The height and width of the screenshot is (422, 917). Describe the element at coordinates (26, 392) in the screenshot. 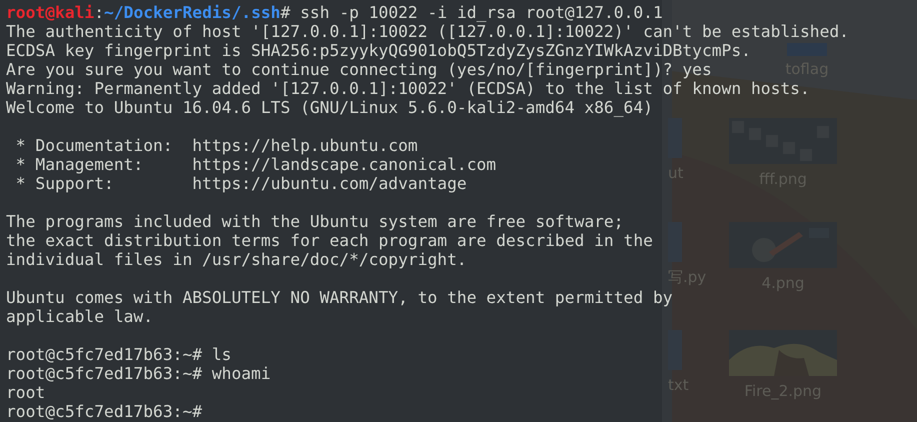

I see `terminal-line: root` at that location.